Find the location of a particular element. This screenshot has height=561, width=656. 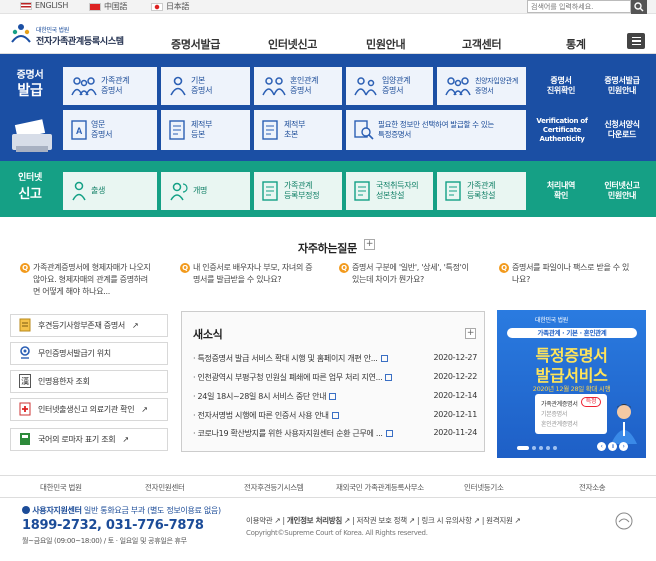

external-link-icon: ↗ is located at coordinates (144, 409).